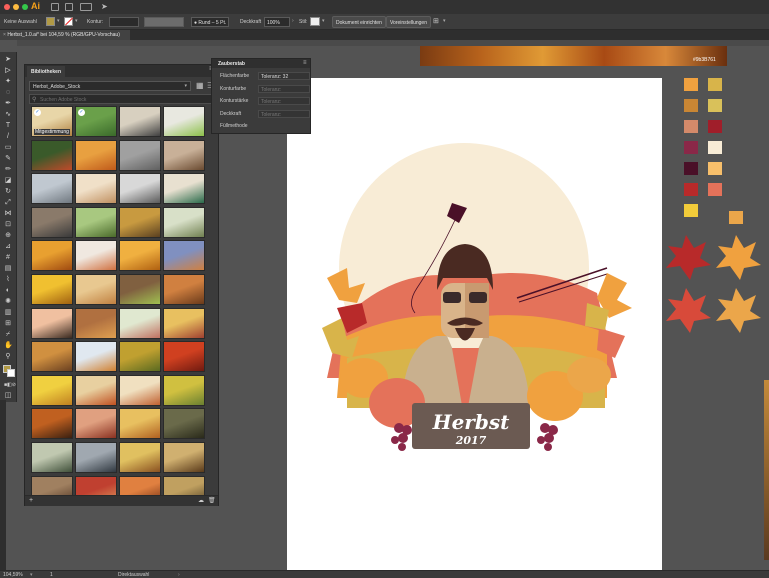 The image size is (769, 578). Describe the element at coordinates (359, 22) in the screenshot. I see `document-setup-button: Dokument einrichten` at that location.